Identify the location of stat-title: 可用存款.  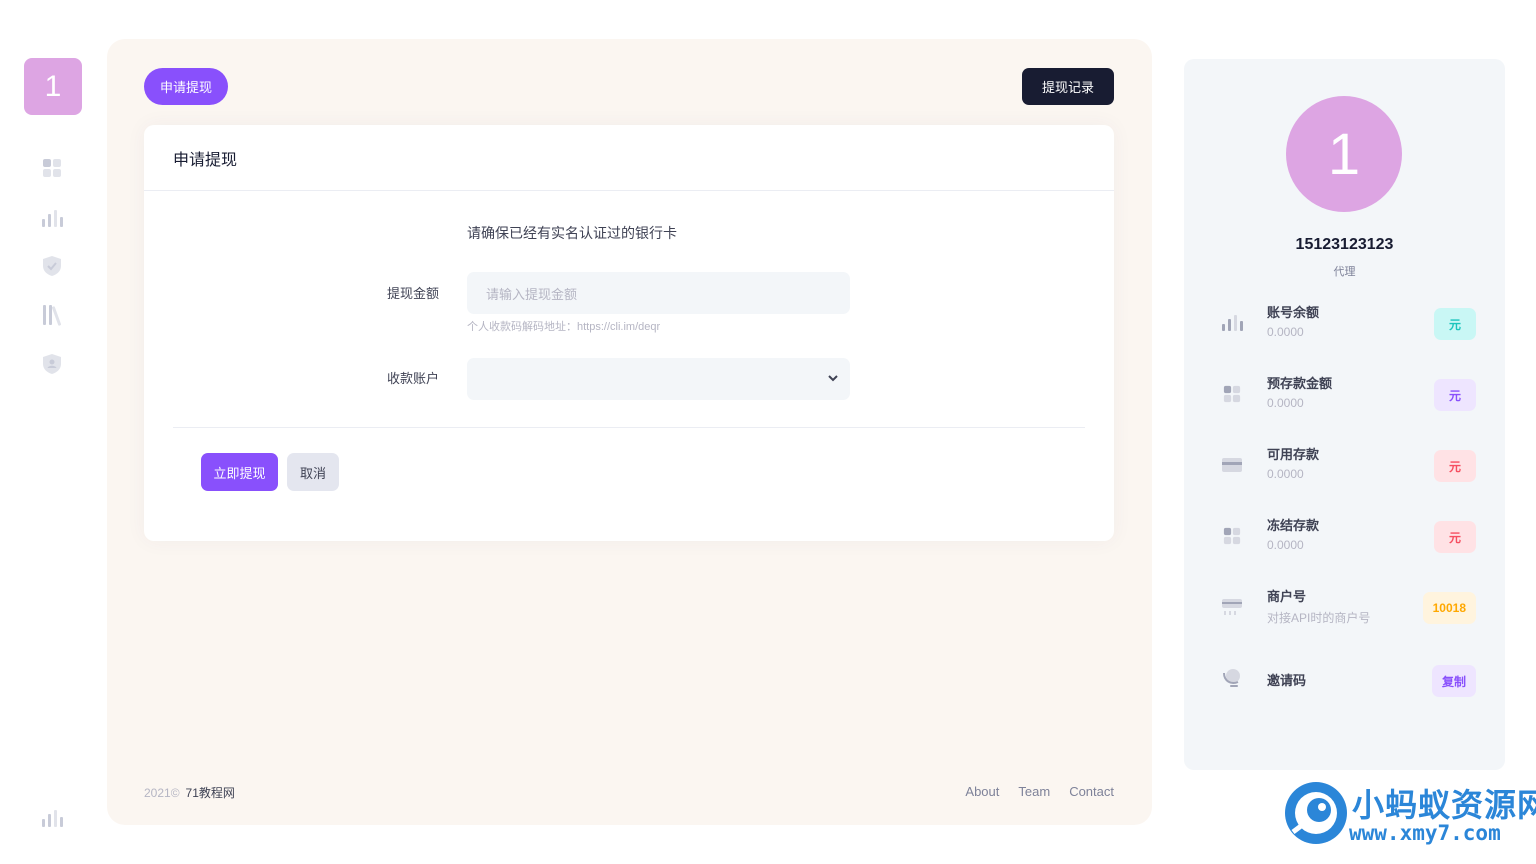
(1293, 454).